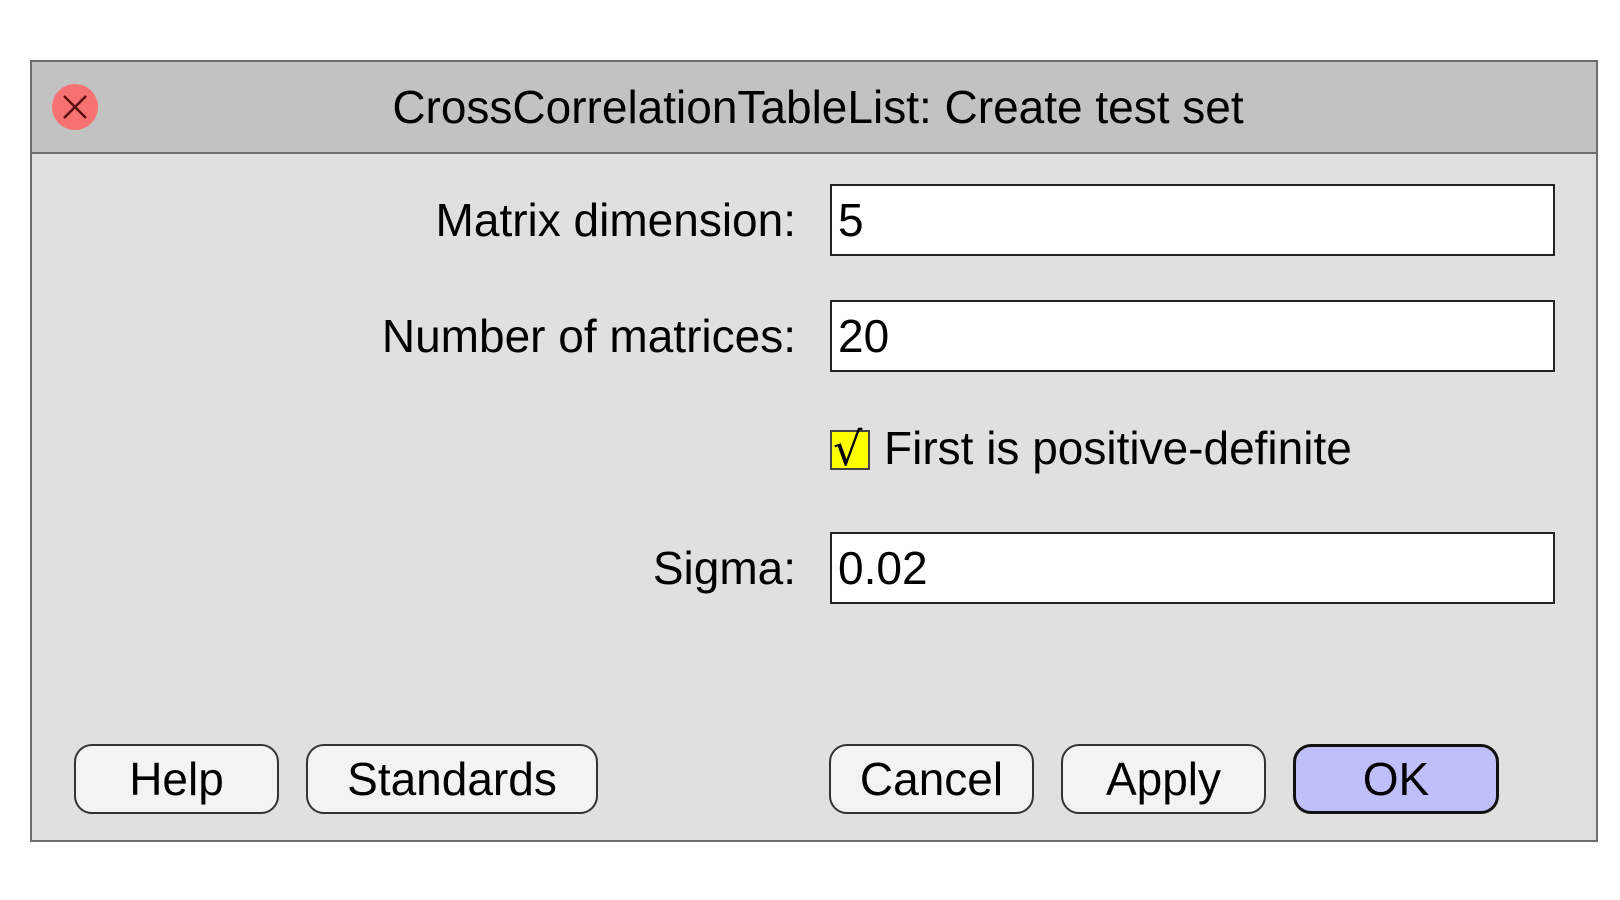 This screenshot has width=1620, height=900. I want to click on help-button: Help, so click(176, 779).